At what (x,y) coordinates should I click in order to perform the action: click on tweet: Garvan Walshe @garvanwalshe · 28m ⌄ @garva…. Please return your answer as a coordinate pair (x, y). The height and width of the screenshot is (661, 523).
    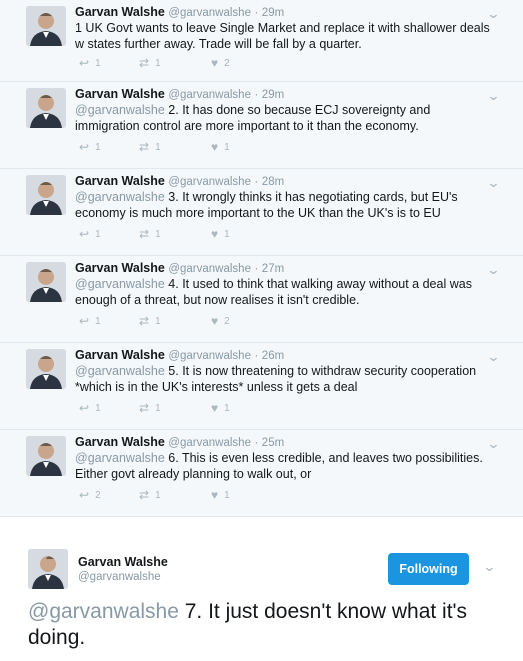
    Looking at the image, I should click on (261, 212).